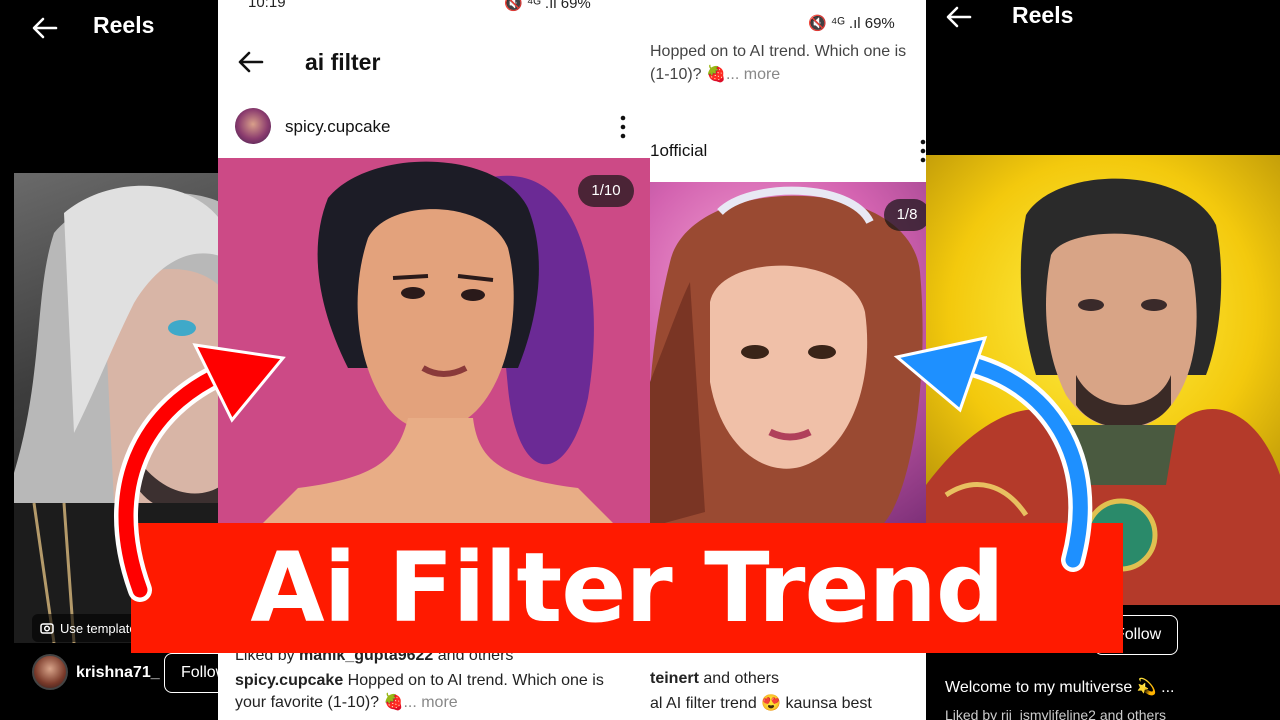 The height and width of the screenshot is (720, 1280). What do you see at coordinates (905, 215) in the screenshot?
I see `media-counter: 1/8` at bounding box center [905, 215].